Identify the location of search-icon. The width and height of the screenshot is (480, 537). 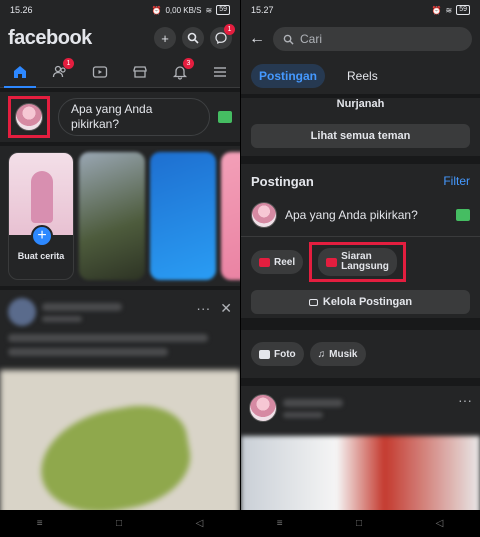
(288, 39).